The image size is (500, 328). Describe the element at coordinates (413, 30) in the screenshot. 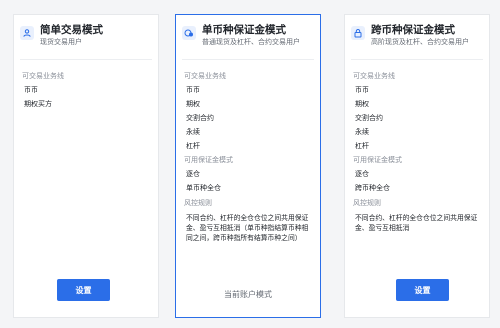

I see `card-title: 跨币种保证金模式` at that location.